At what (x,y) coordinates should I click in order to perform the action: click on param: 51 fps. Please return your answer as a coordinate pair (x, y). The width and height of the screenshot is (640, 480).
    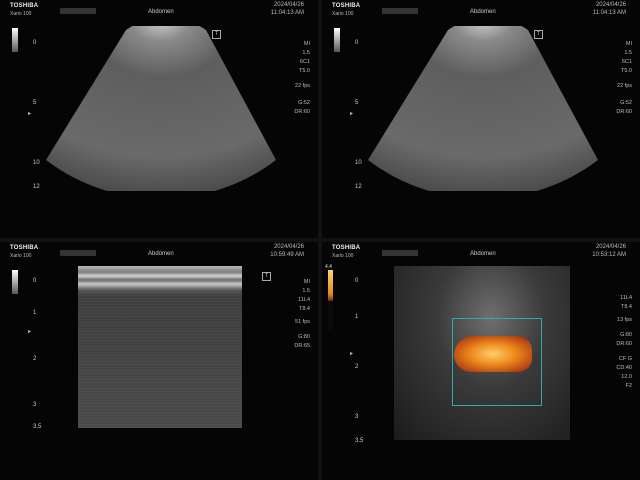
    Looking at the image, I should click on (302, 322).